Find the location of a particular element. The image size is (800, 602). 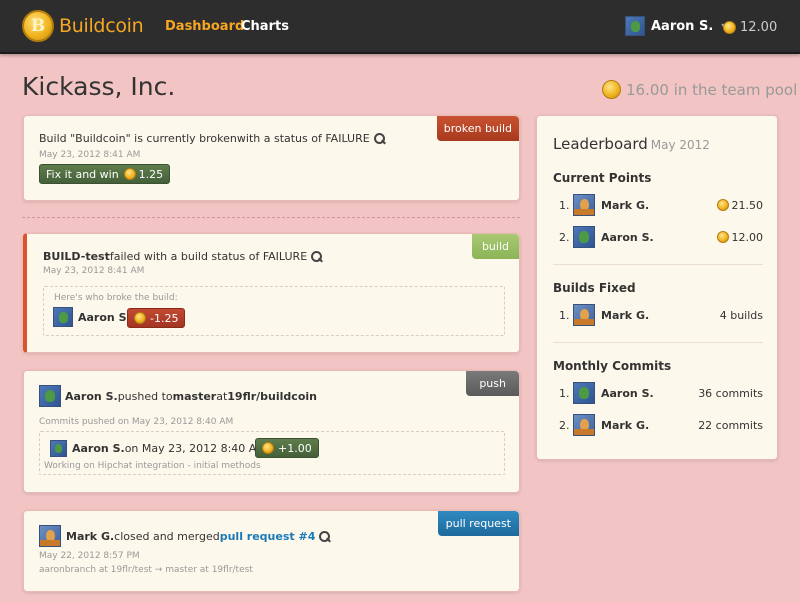

leader-value: 21.50 is located at coordinates (747, 205).